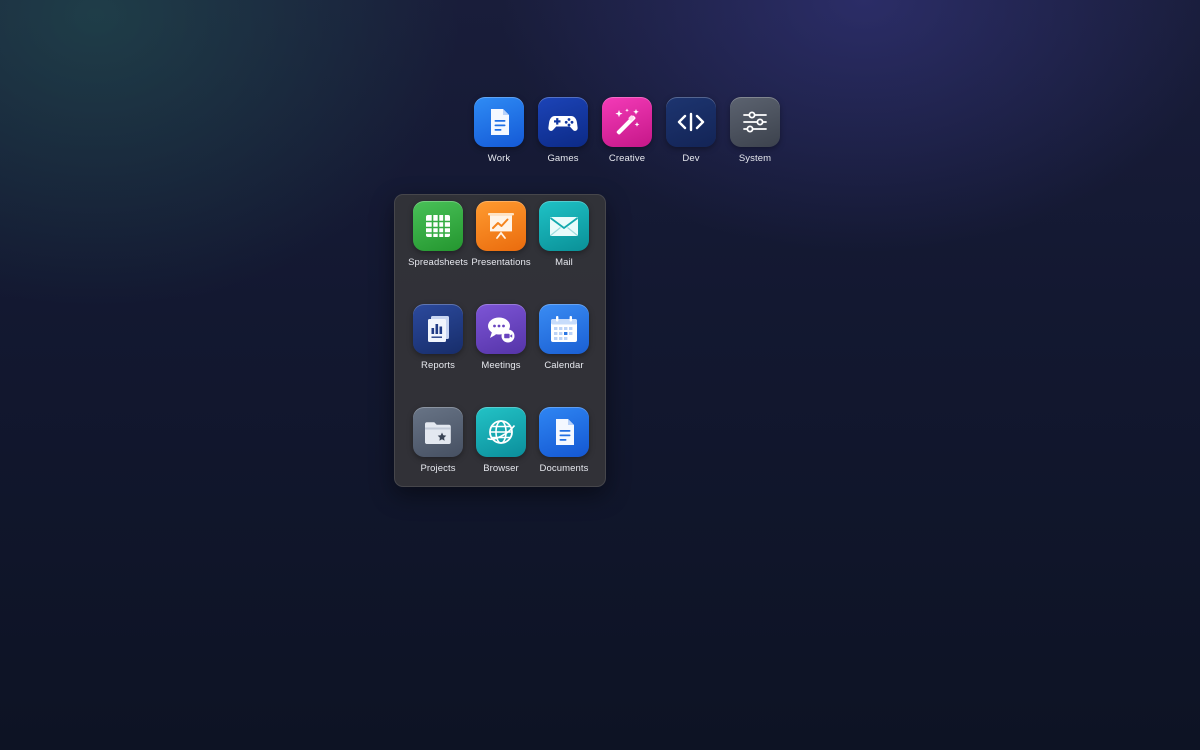 This screenshot has height=750, width=1200. What do you see at coordinates (438, 226) in the screenshot?
I see `spreadsheet-icon` at bounding box center [438, 226].